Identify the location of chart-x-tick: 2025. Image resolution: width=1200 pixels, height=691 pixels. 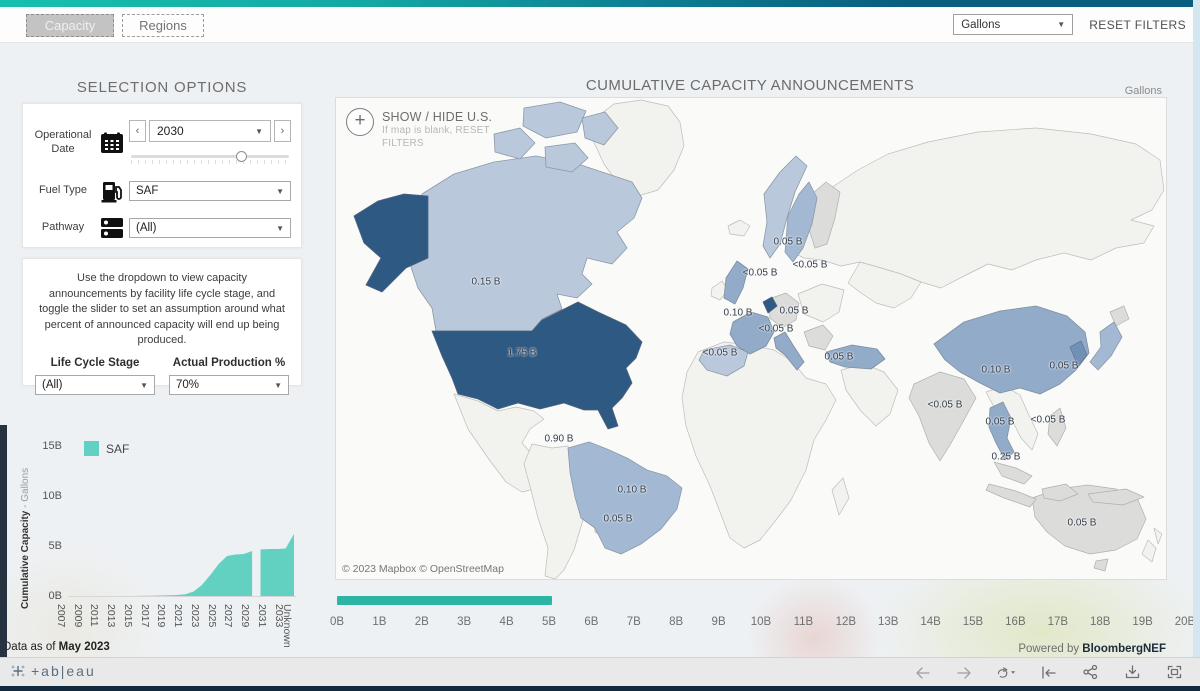
(211, 616).